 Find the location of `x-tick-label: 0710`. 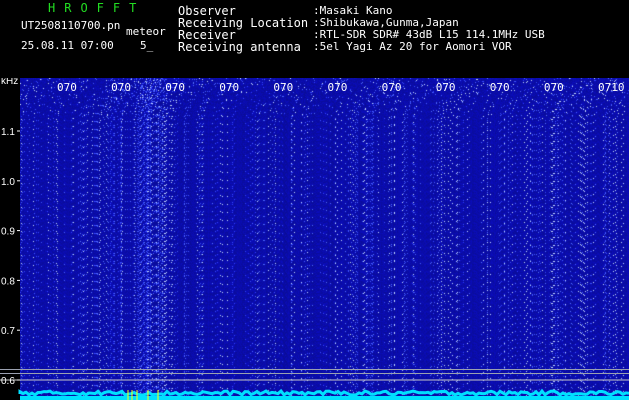

x-tick-label: 0710 is located at coordinates (611, 87).